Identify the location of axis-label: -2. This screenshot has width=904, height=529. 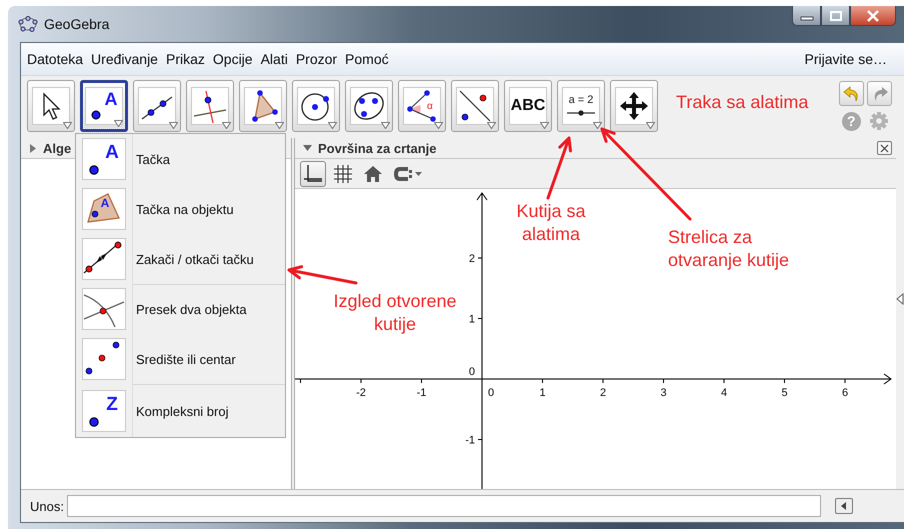
(361, 393).